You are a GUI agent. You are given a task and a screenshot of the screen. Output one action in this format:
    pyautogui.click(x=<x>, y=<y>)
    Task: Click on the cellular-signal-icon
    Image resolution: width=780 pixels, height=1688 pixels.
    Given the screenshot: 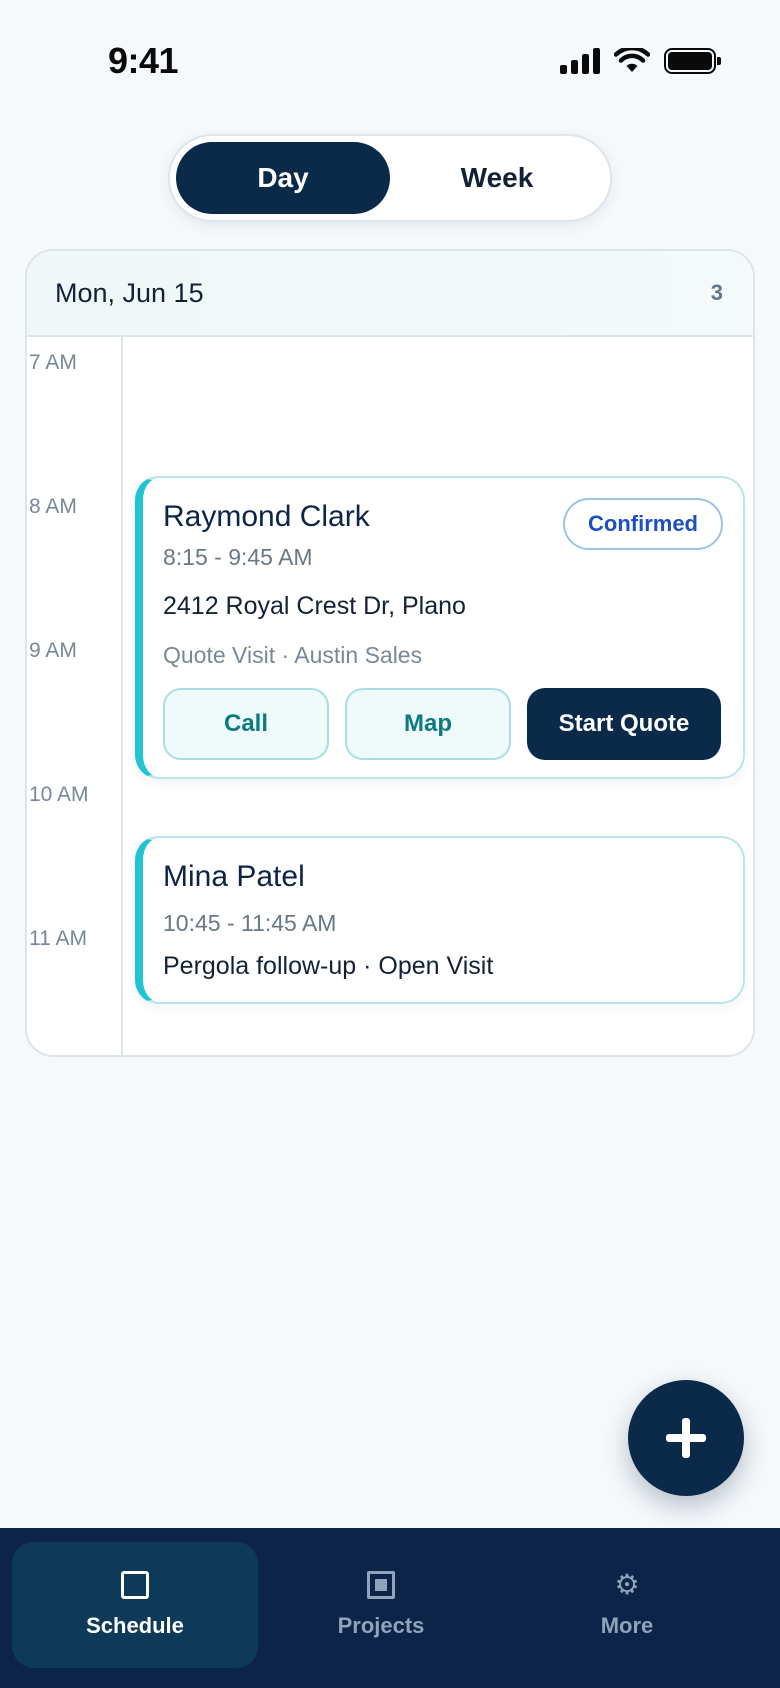 What is the action you would take?
    pyautogui.click(x=580, y=61)
    